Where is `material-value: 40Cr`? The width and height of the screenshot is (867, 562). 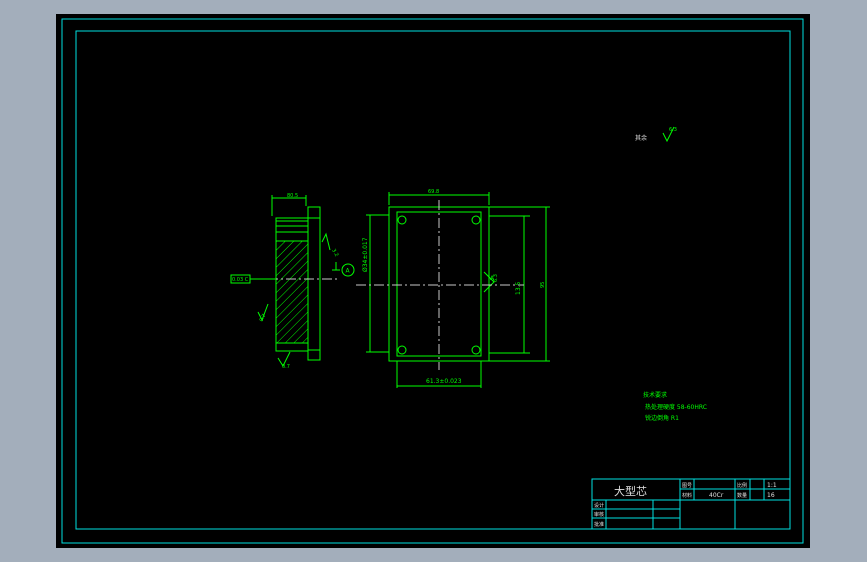
material-value: 40Cr is located at coordinates (716, 495).